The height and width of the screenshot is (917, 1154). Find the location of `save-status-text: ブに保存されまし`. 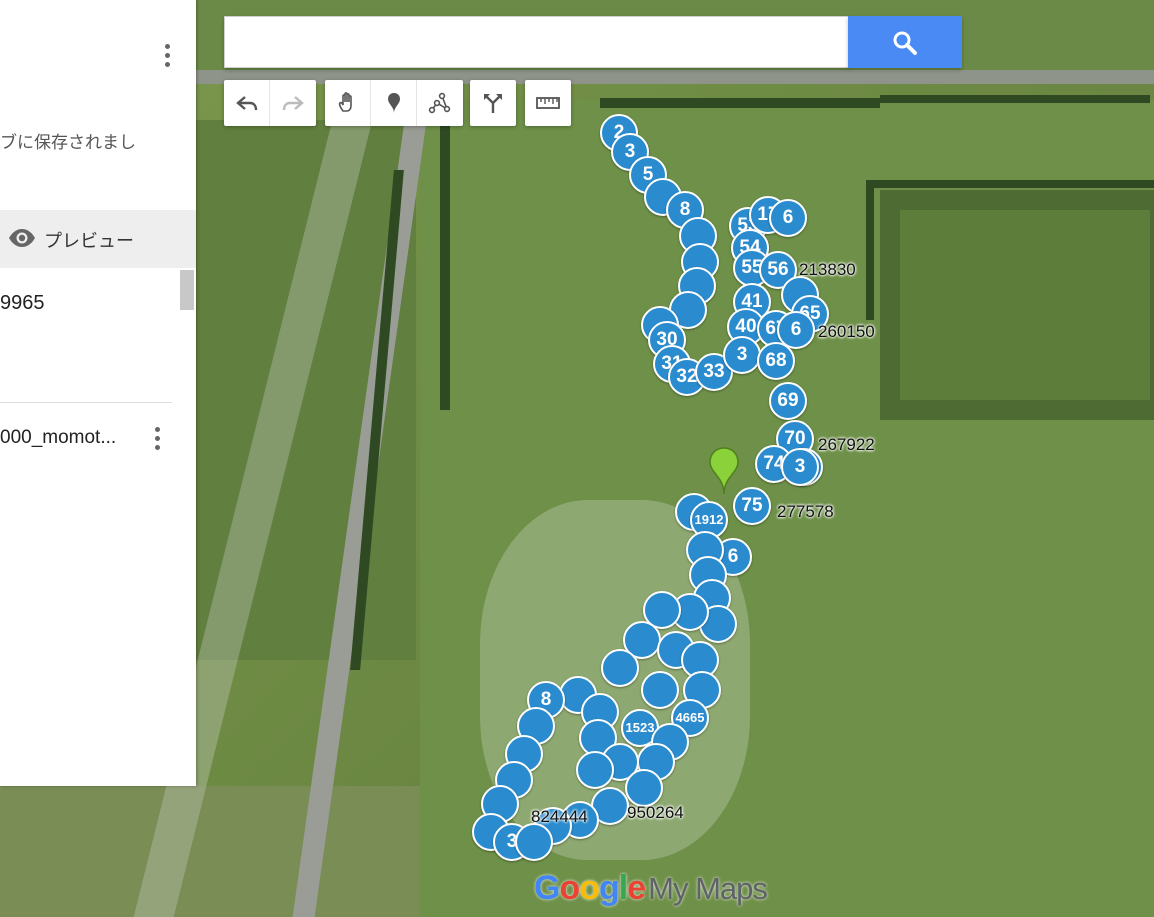

save-status-text: ブに保存されまし is located at coordinates (68, 142).